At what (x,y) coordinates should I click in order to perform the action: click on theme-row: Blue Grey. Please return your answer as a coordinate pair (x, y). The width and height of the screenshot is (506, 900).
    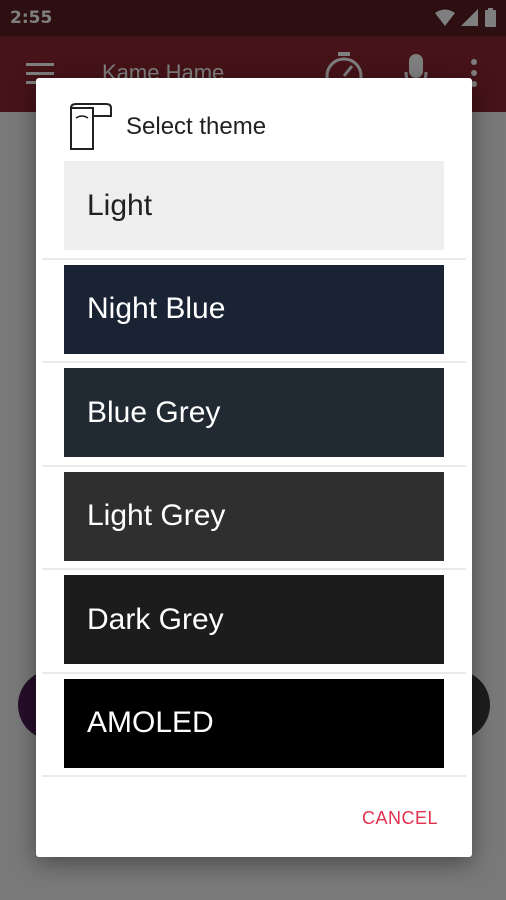
    Looking at the image, I should click on (254, 415).